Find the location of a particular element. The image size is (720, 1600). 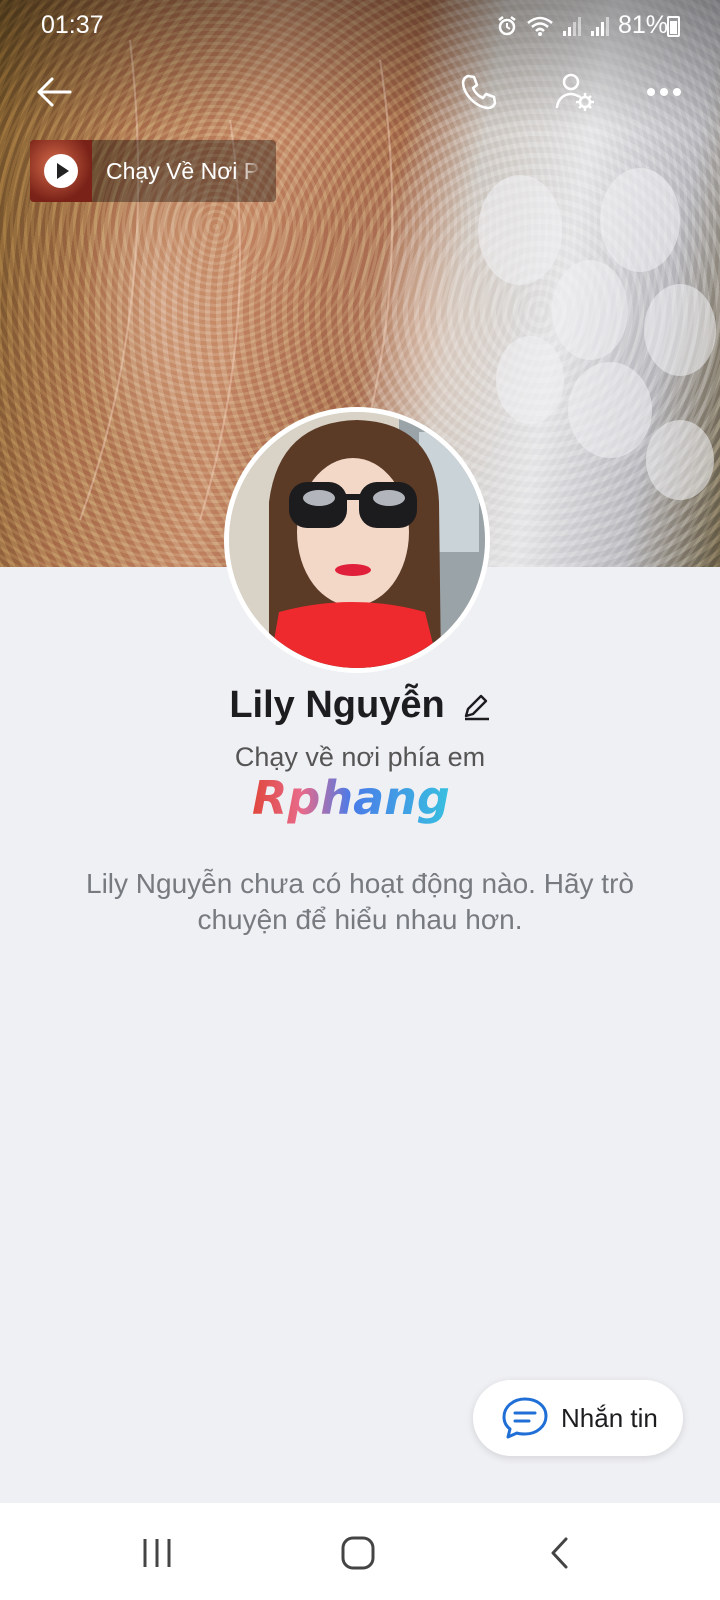

recents-icon is located at coordinates (157, 1553).